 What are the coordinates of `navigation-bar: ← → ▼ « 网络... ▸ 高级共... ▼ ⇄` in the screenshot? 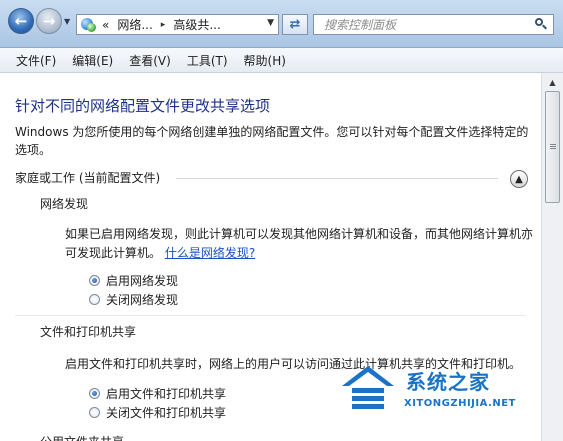 It's located at (281, 24).